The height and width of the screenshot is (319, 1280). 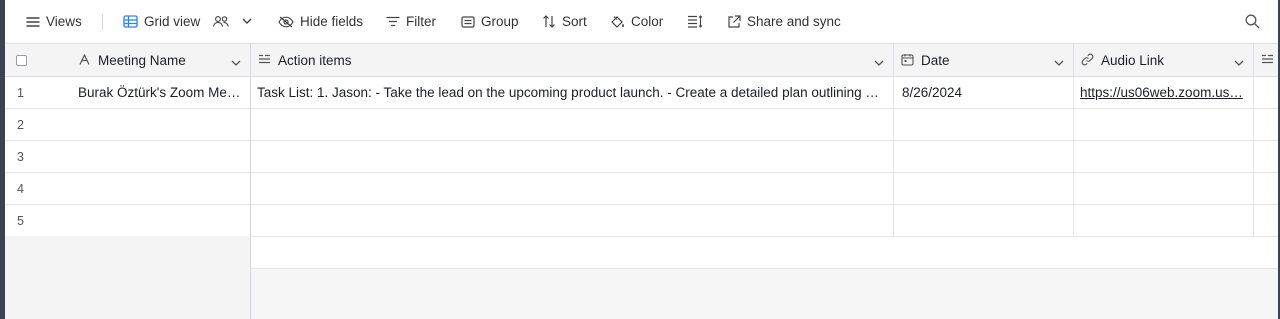 What do you see at coordinates (572, 60) in the screenshot?
I see `column-header-action-items: Action items` at bounding box center [572, 60].